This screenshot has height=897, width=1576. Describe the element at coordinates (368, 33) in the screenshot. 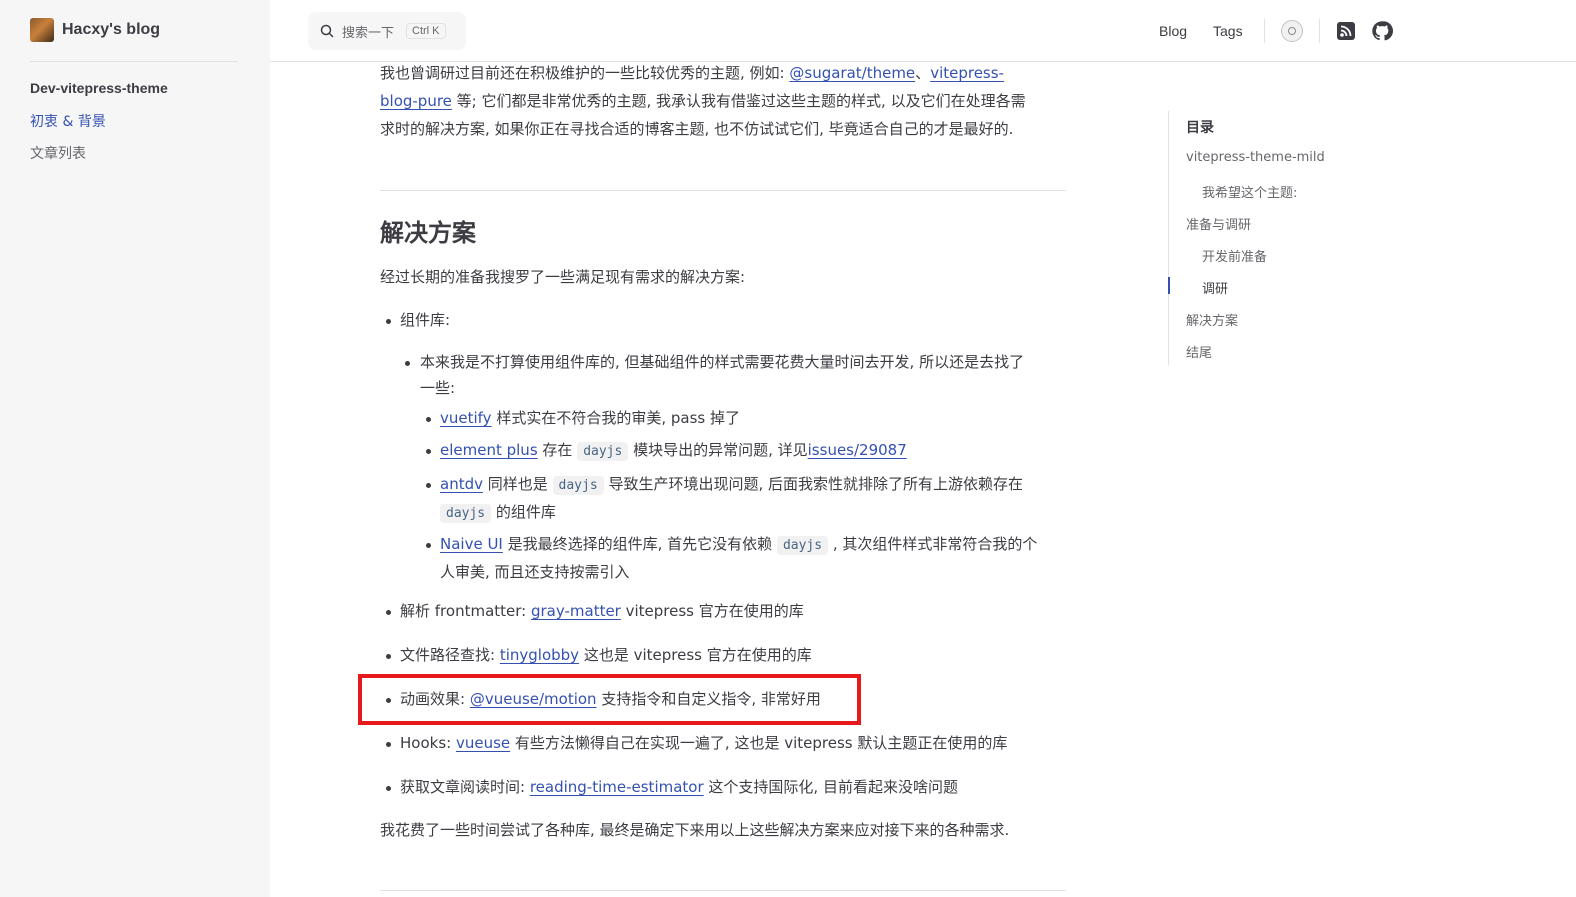

I see `search-placeholder: 搜索一下` at that location.